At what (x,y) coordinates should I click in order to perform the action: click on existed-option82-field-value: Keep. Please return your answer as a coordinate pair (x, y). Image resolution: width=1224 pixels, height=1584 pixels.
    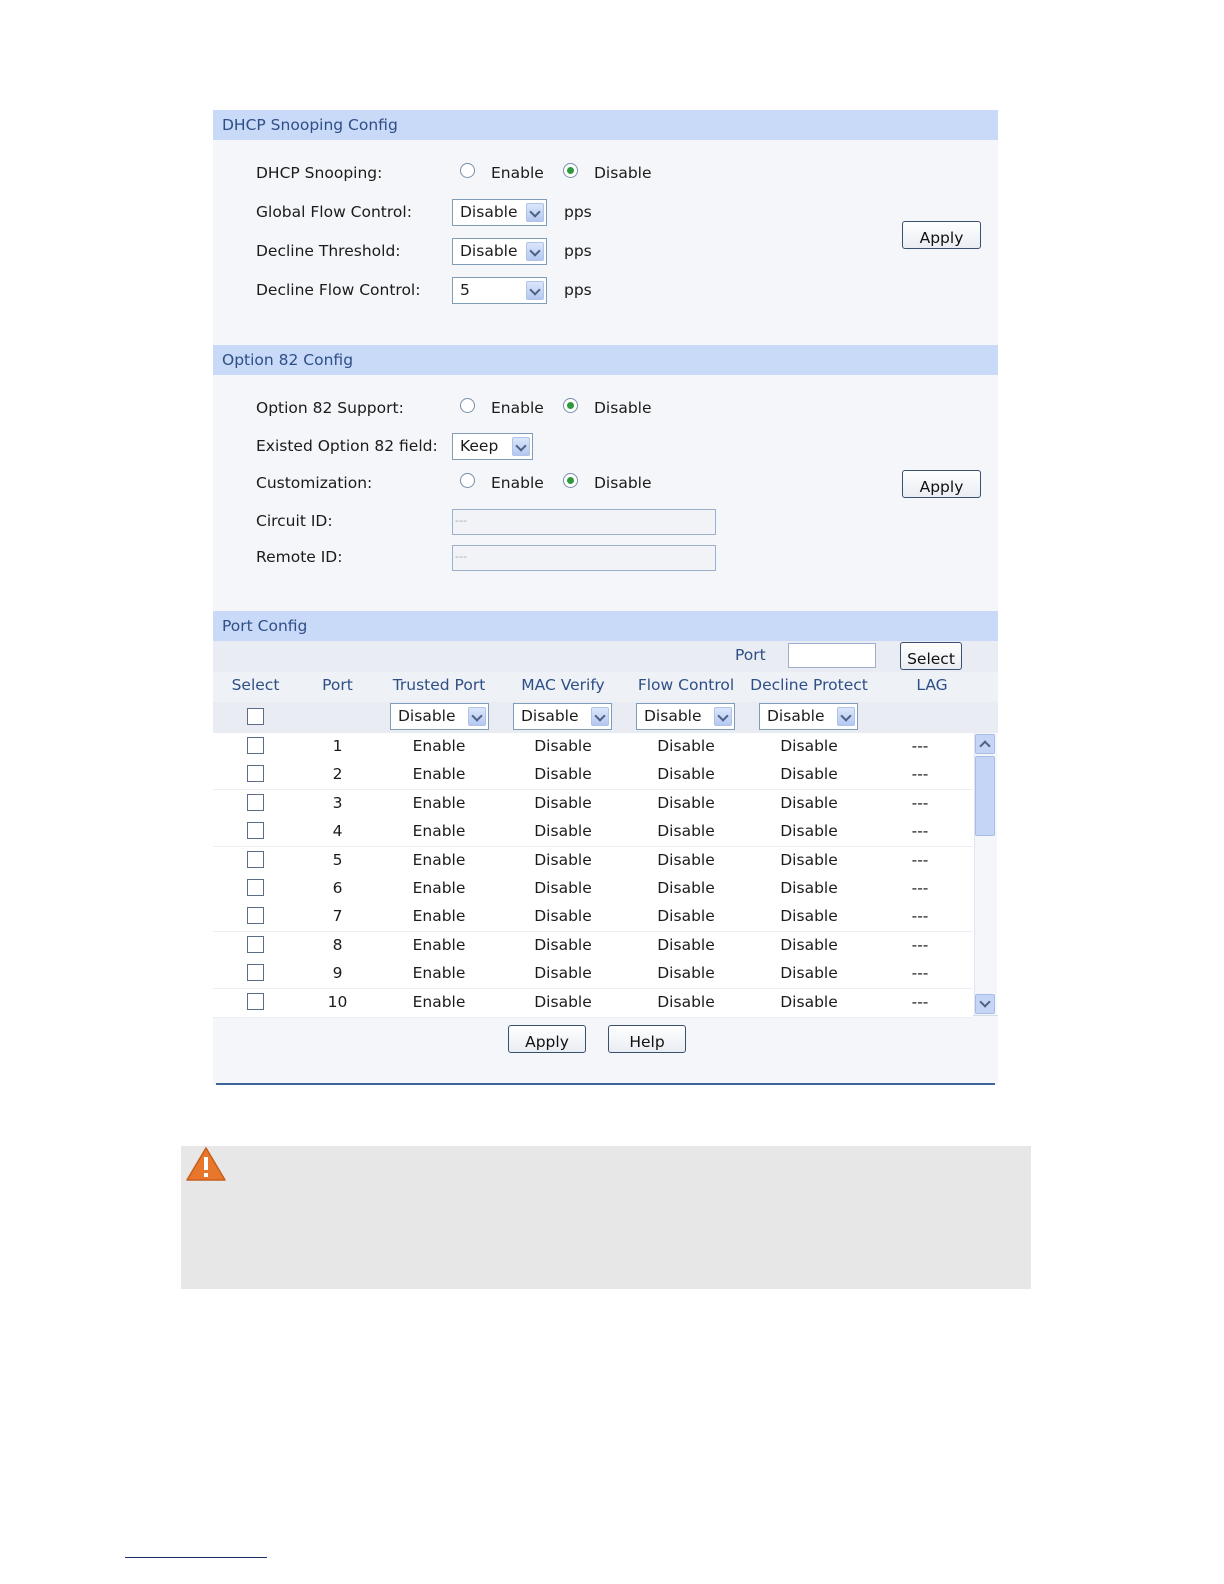
    Looking at the image, I should click on (479, 446).